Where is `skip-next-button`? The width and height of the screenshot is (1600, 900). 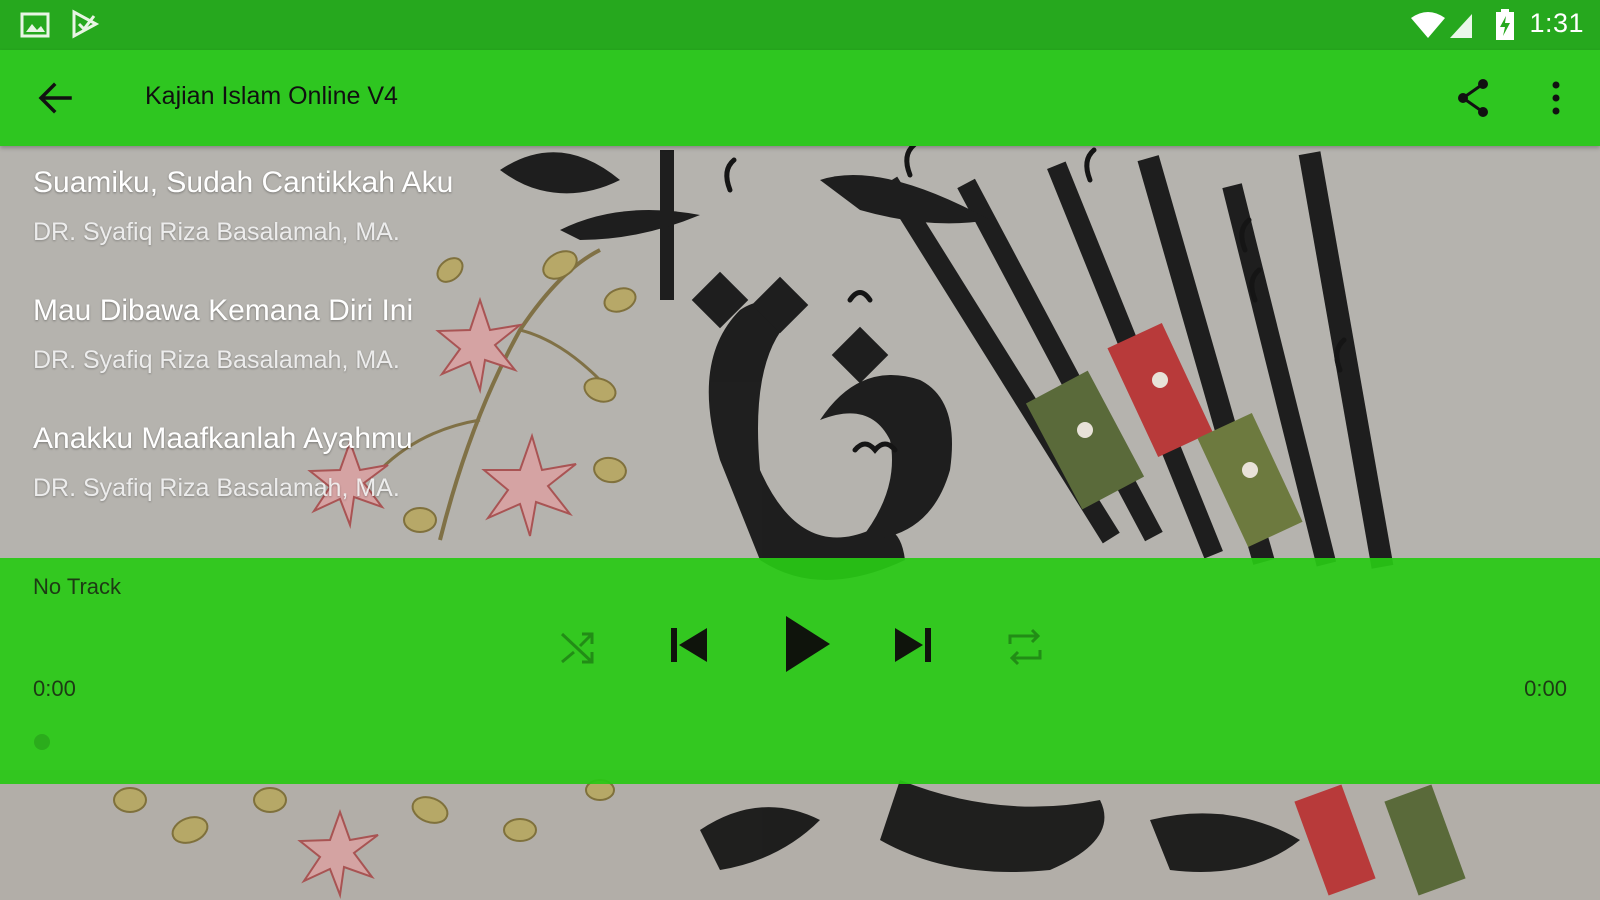 skip-next-button is located at coordinates (913, 645).